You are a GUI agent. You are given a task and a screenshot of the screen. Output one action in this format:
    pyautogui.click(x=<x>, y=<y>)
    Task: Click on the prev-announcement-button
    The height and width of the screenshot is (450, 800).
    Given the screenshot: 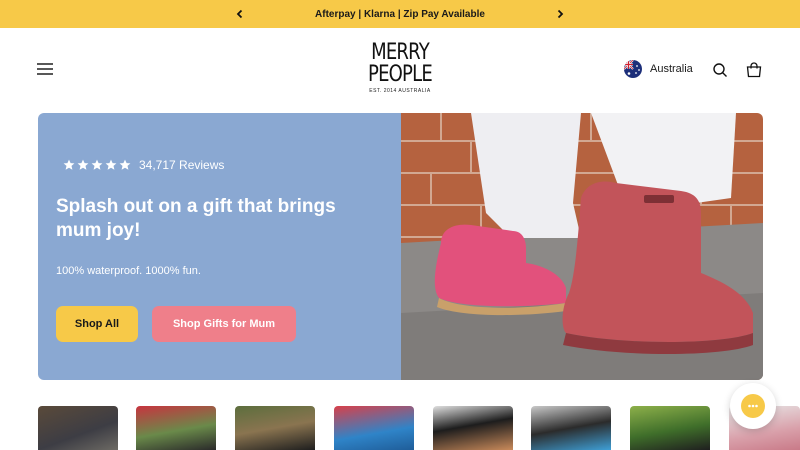 What is the action you would take?
    pyautogui.click(x=240, y=14)
    